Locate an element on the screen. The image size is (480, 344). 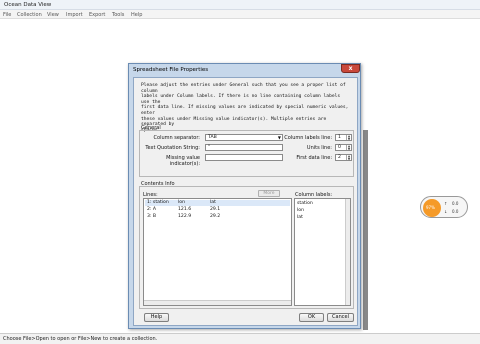
column-labels-line-spinner: 1 ▲ ▼ is located at coordinates (343, 137).